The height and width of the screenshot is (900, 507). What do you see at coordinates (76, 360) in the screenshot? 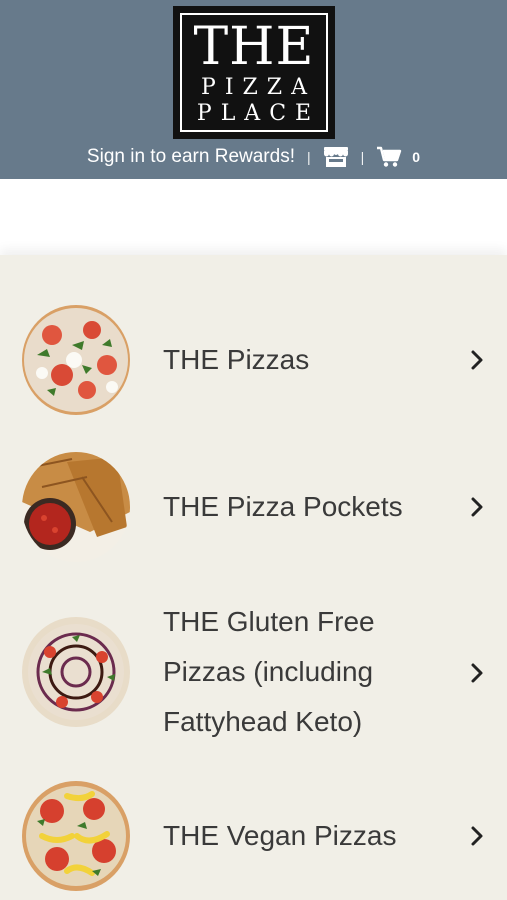
I see `pizza-image` at bounding box center [76, 360].